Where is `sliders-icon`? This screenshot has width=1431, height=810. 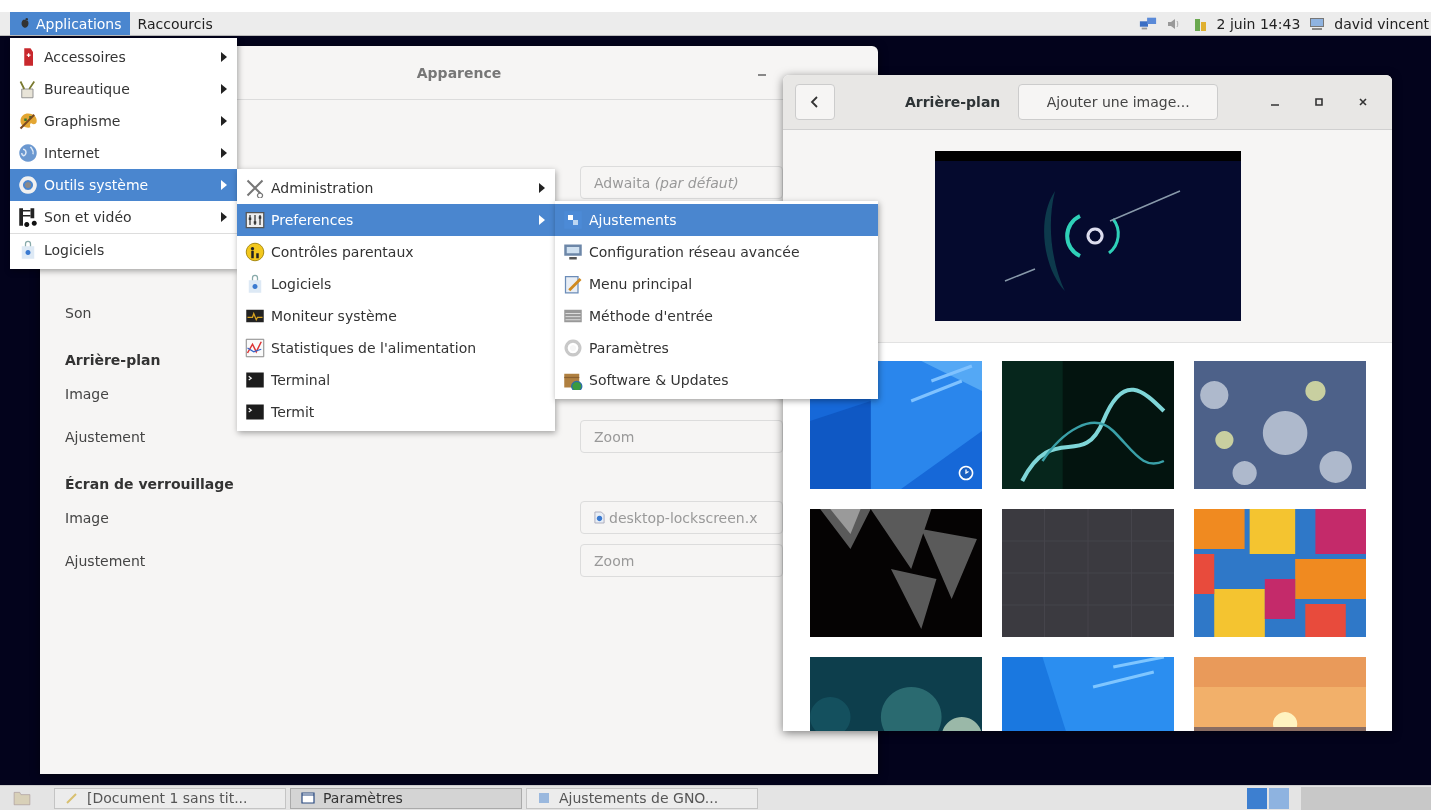
sliders-icon is located at coordinates (255, 220).